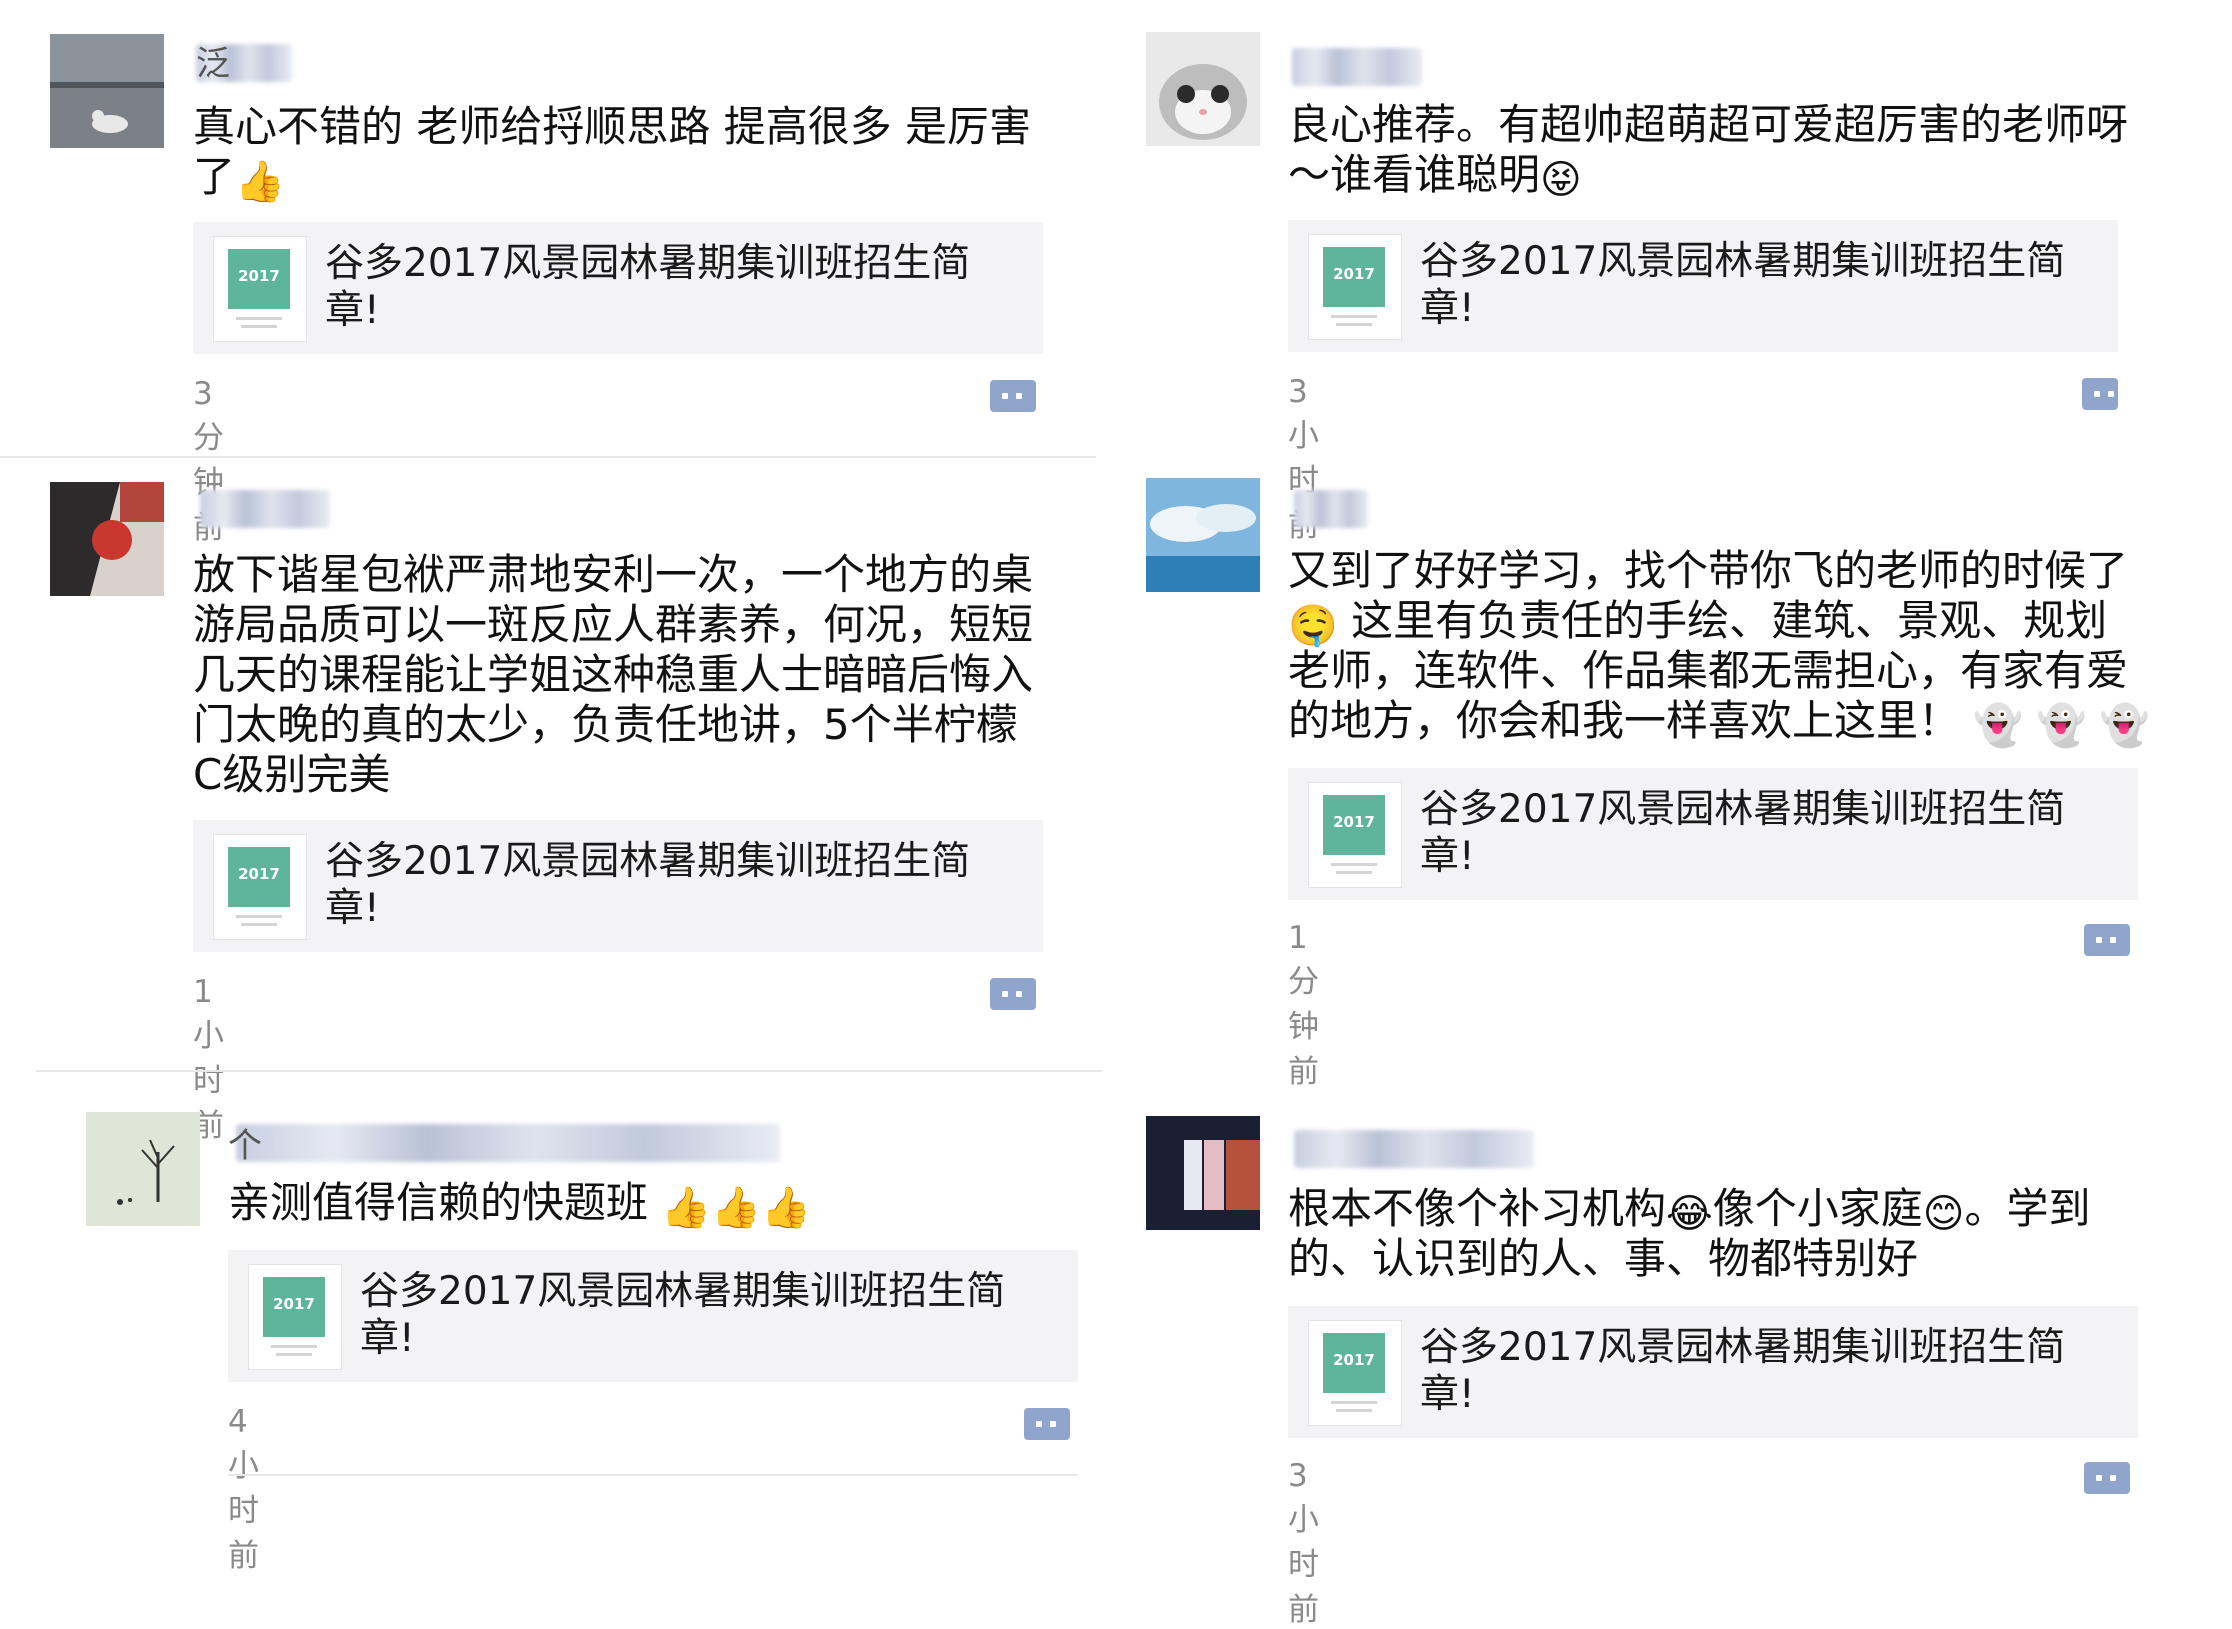 This screenshot has height=1629, width=2232. What do you see at coordinates (1943, 1214) in the screenshot?
I see `smile-icon: 😊` at bounding box center [1943, 1214].